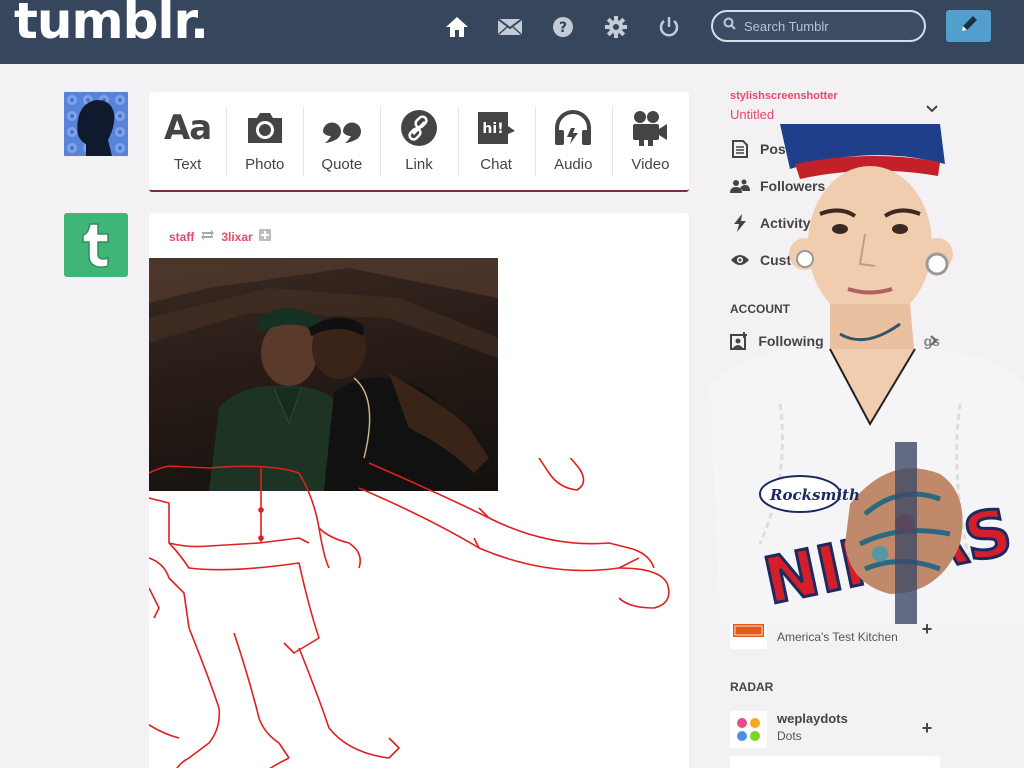  I want to click on post-type-quote: Quote, so click(341, 141).